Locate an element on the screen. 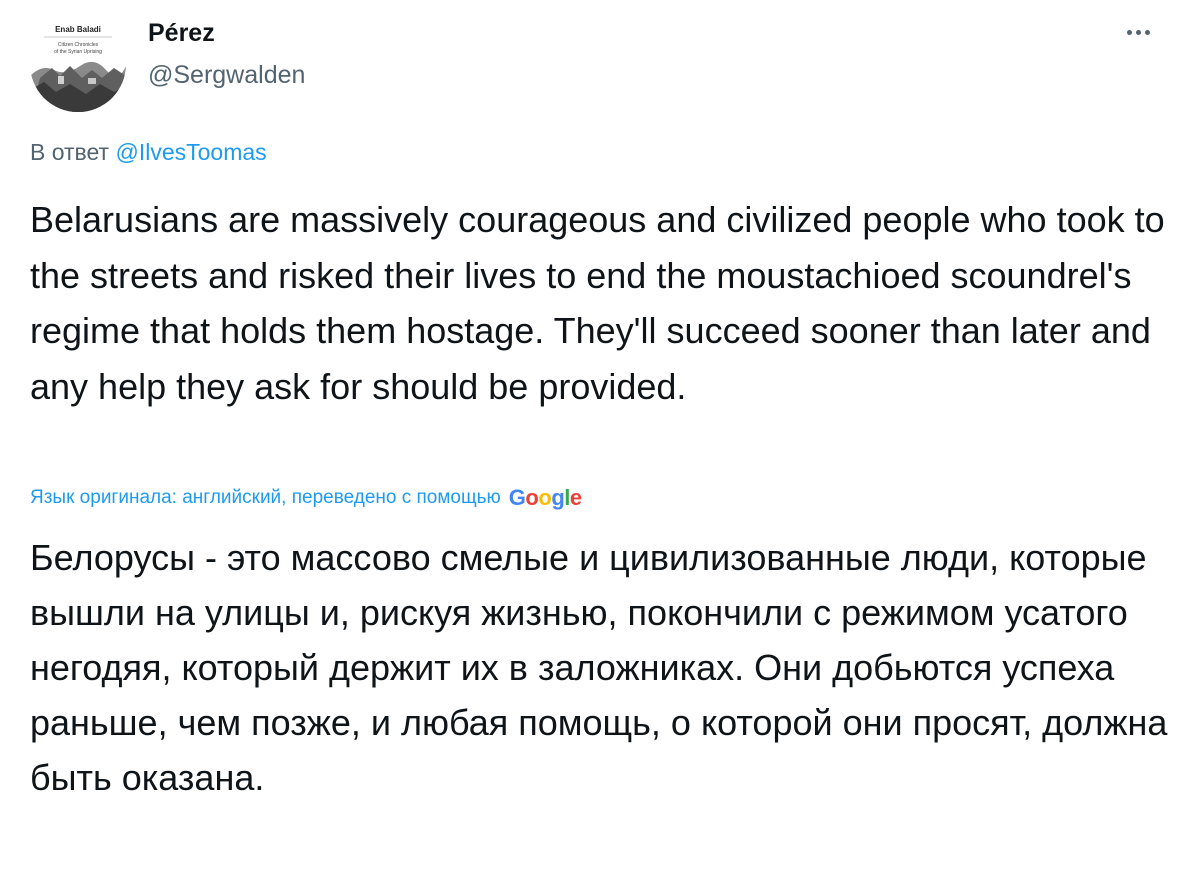 The width and height of the screenshot is (1190, 880). avatar-logo-title: Enab Baladi is located at coordinates (78, 29).